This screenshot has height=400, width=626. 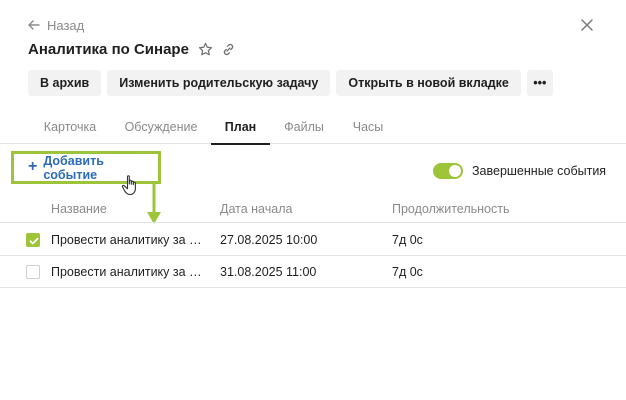 I want to click on row-name: Провести аналитику за 1 квартал, so click(x=127, y=240).